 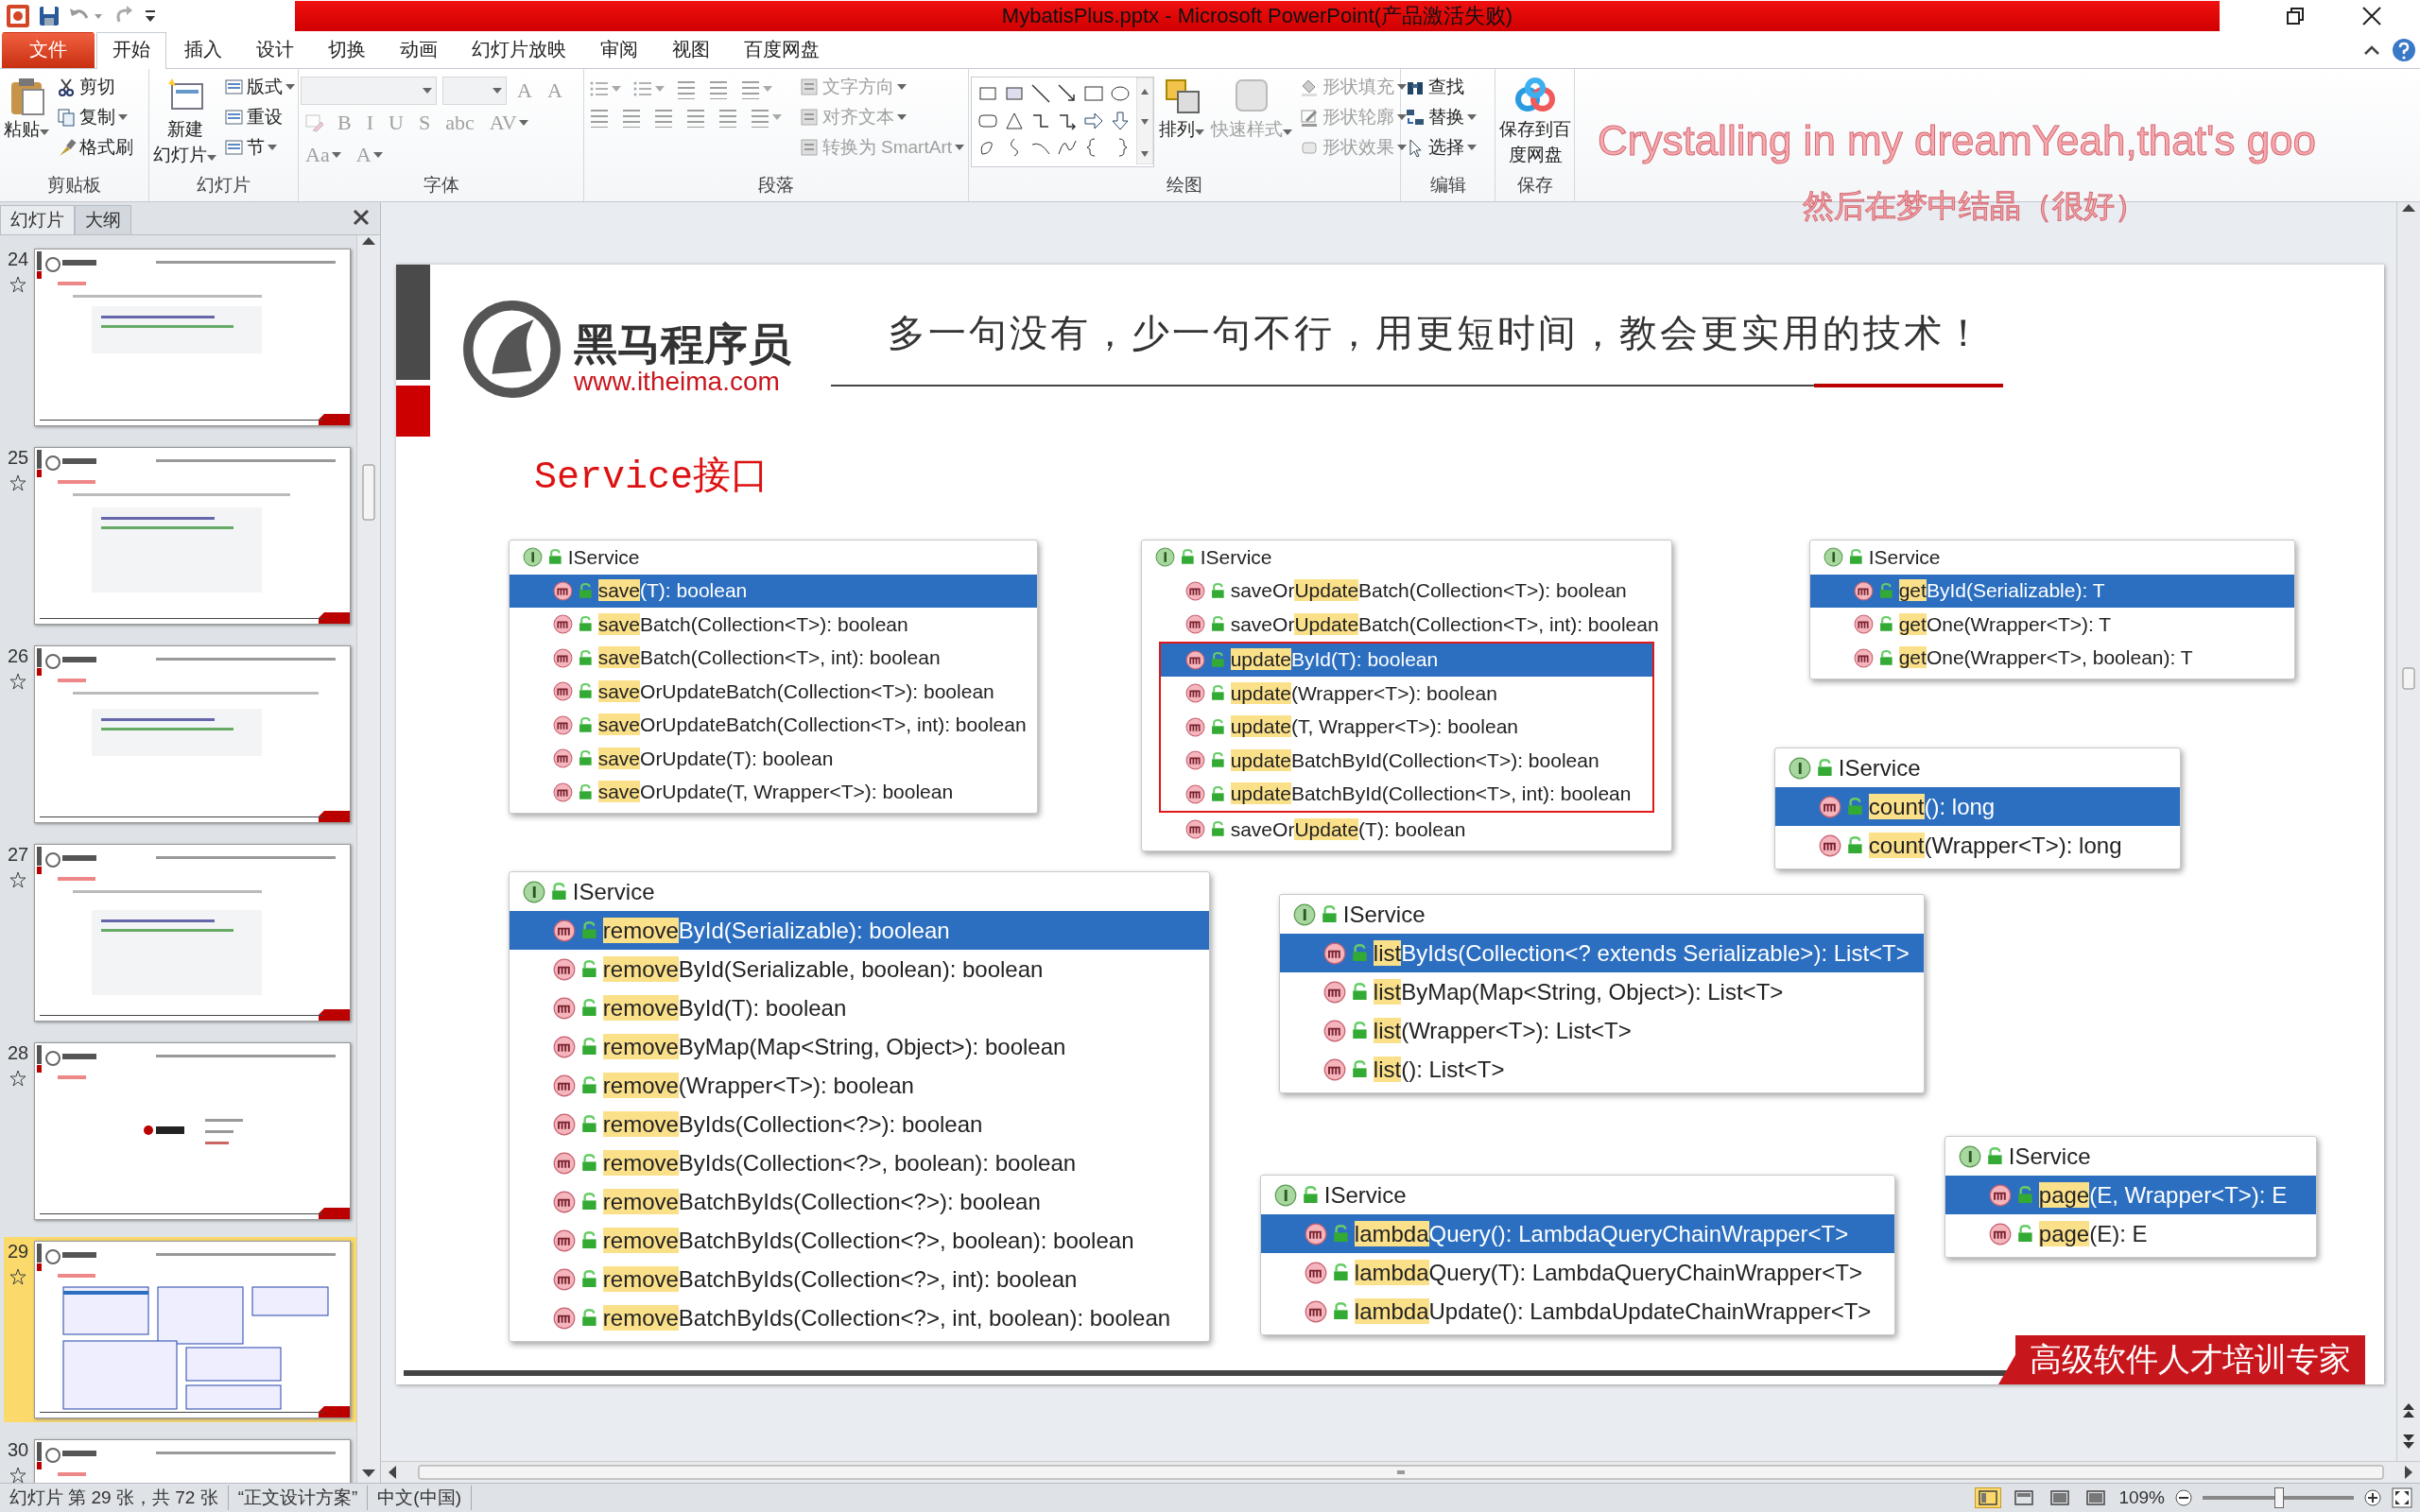 I want to click on ribbon-tab: 审阅, so click(x=619, y=50).